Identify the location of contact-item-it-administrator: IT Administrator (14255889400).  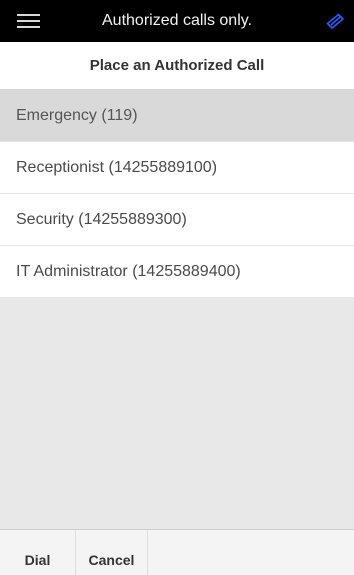
(177, 272).